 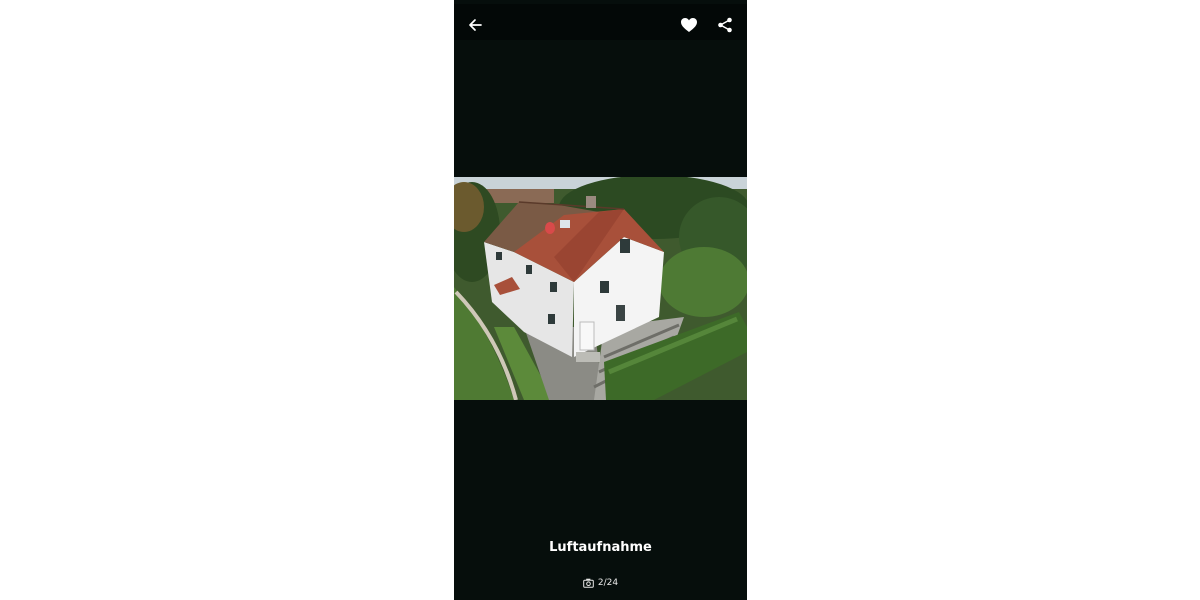 What do you see at coordinates (588, 583) in the screenshot?
I see `camera-icon` at bounding box center [588, 583].